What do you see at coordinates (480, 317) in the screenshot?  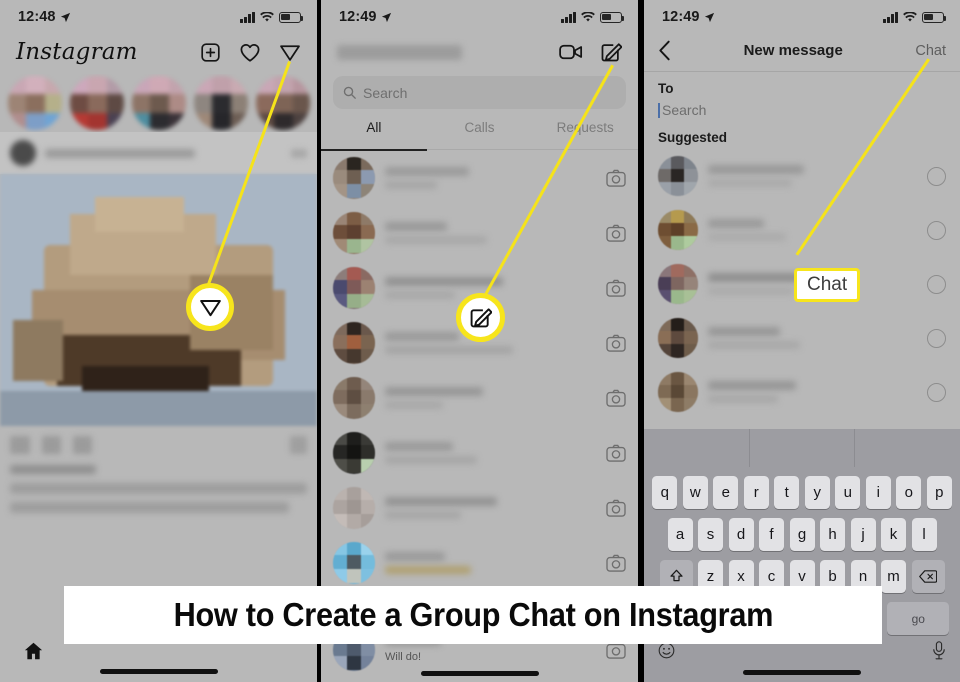 I see `callout-circle-compose-icon` at bounding box center [480, 317].